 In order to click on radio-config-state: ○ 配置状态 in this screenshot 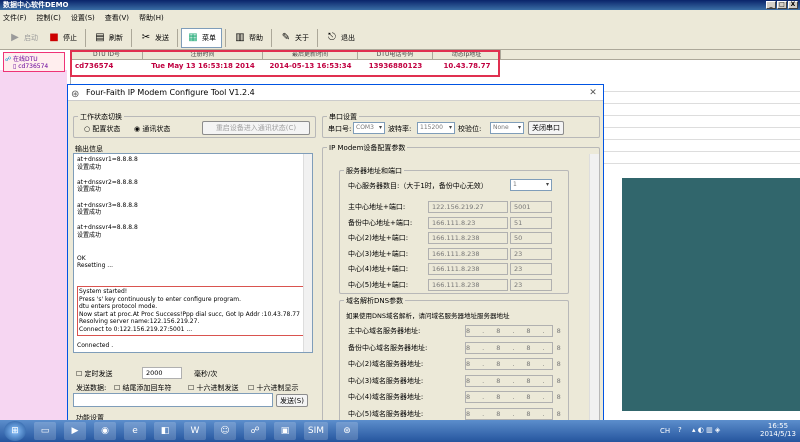, I will do `click(102, 129)`.